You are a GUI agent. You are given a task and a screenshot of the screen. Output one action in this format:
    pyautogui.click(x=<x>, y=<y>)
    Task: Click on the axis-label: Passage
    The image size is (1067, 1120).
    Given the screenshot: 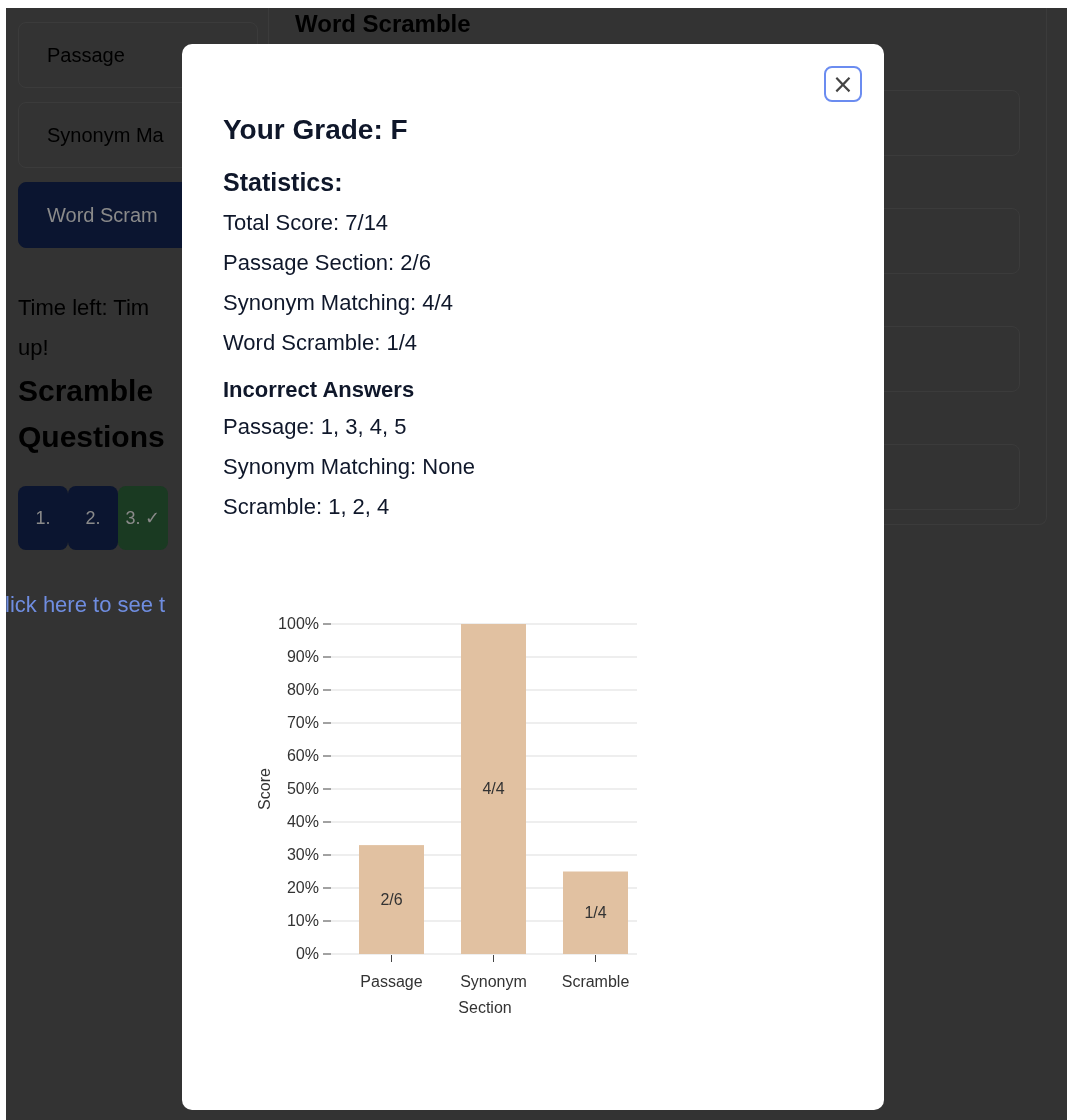 What is the action you would take?
    pyautogui.click(x=391, y=981)
    